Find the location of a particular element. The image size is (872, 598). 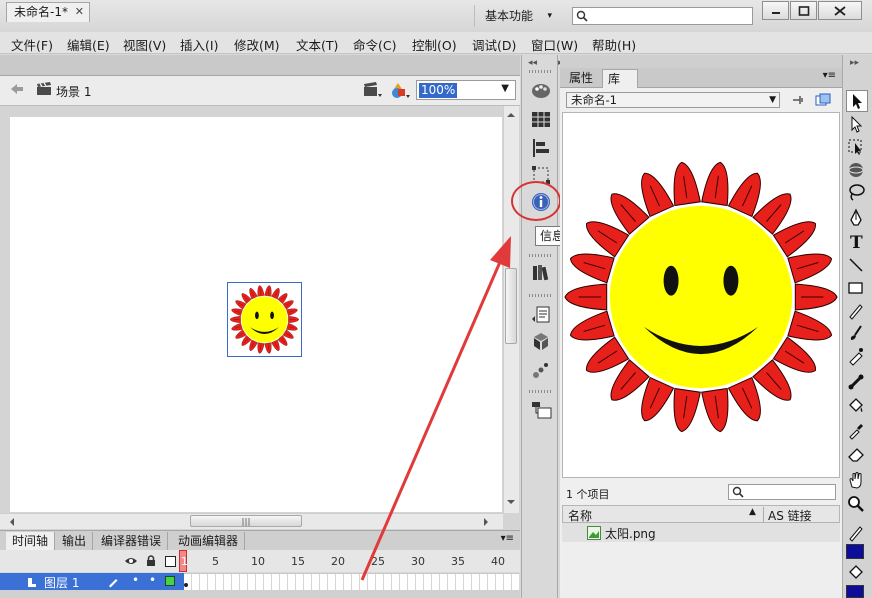

lock-icon is located at coordinates (151, 561).